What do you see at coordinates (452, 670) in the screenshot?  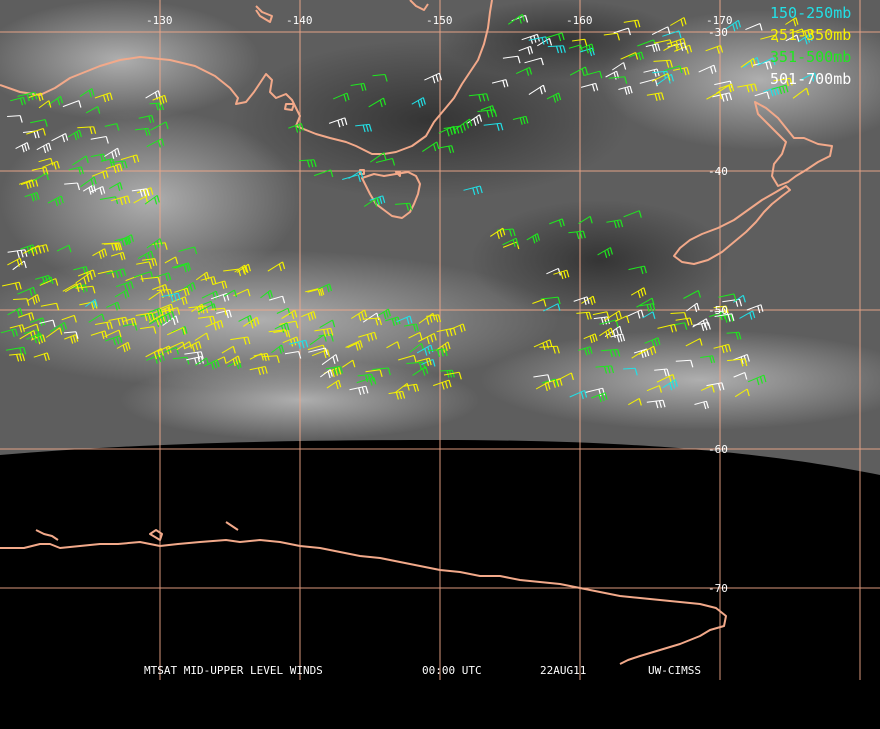 I see `valid-time: 00:00 UTC` at bounding box center [452, 670].